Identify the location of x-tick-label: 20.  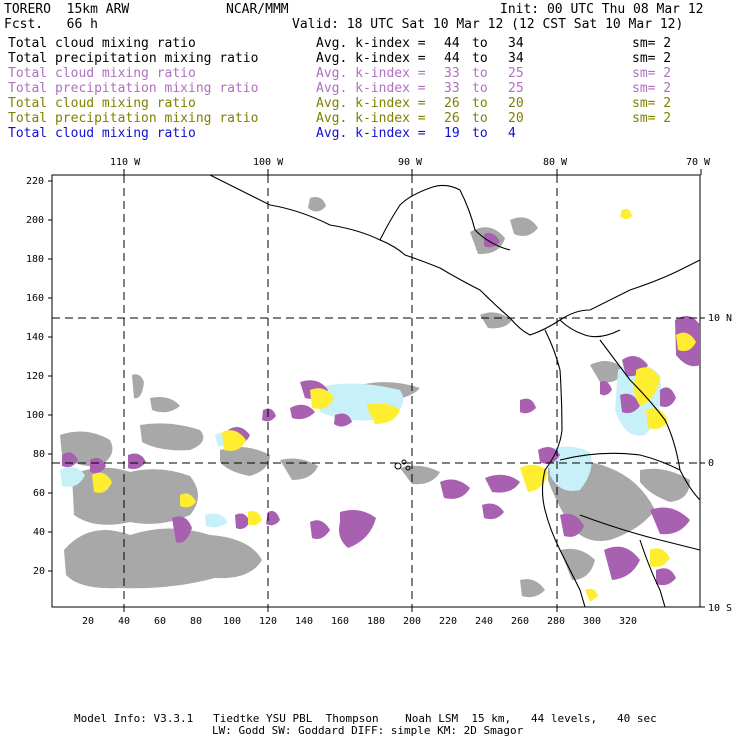
(88, 621).